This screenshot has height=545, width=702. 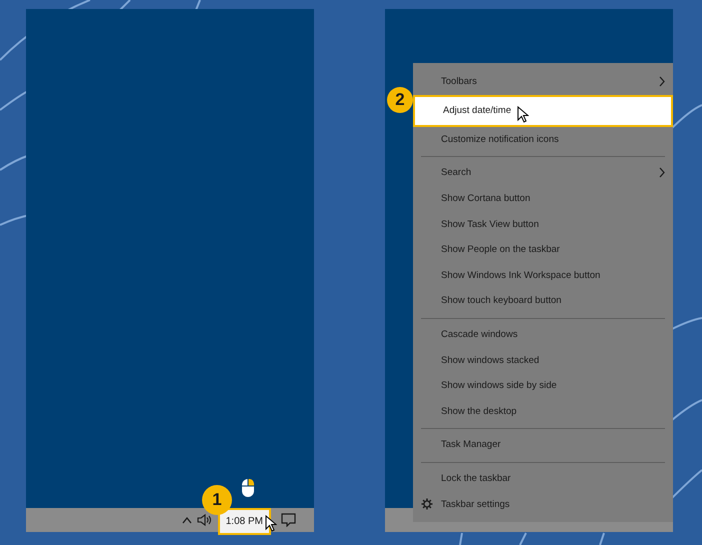 What do you see at coordinates (543, 249) in the screenshot?
I see `menu-item: Show People on the taskbar` at bounding box center [543, 249].